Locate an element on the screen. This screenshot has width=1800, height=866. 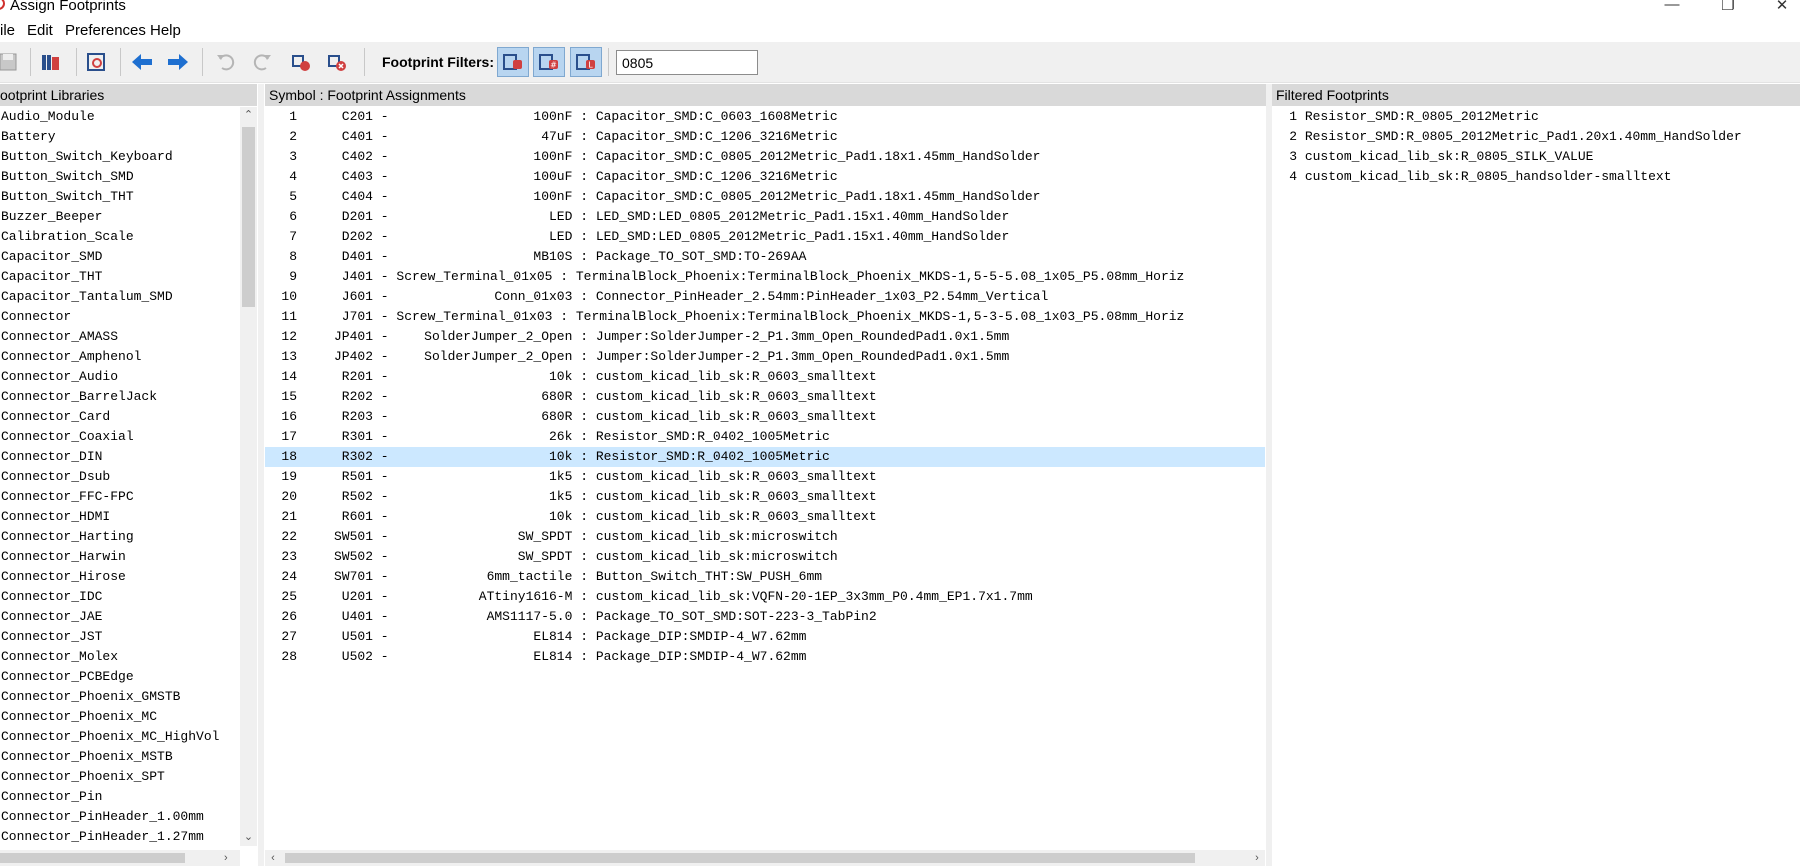
library-list-item: Connector_Coaxial is located at coordinates (120, 437).